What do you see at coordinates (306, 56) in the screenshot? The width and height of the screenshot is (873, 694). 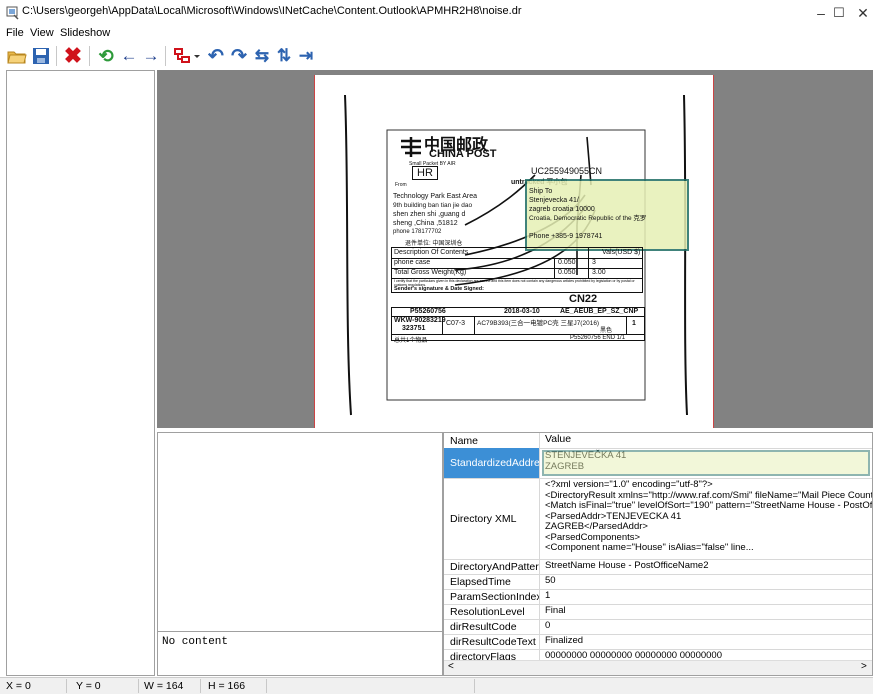 I see `fit-width-icon: ⇥` at bounding box center [306, 56].